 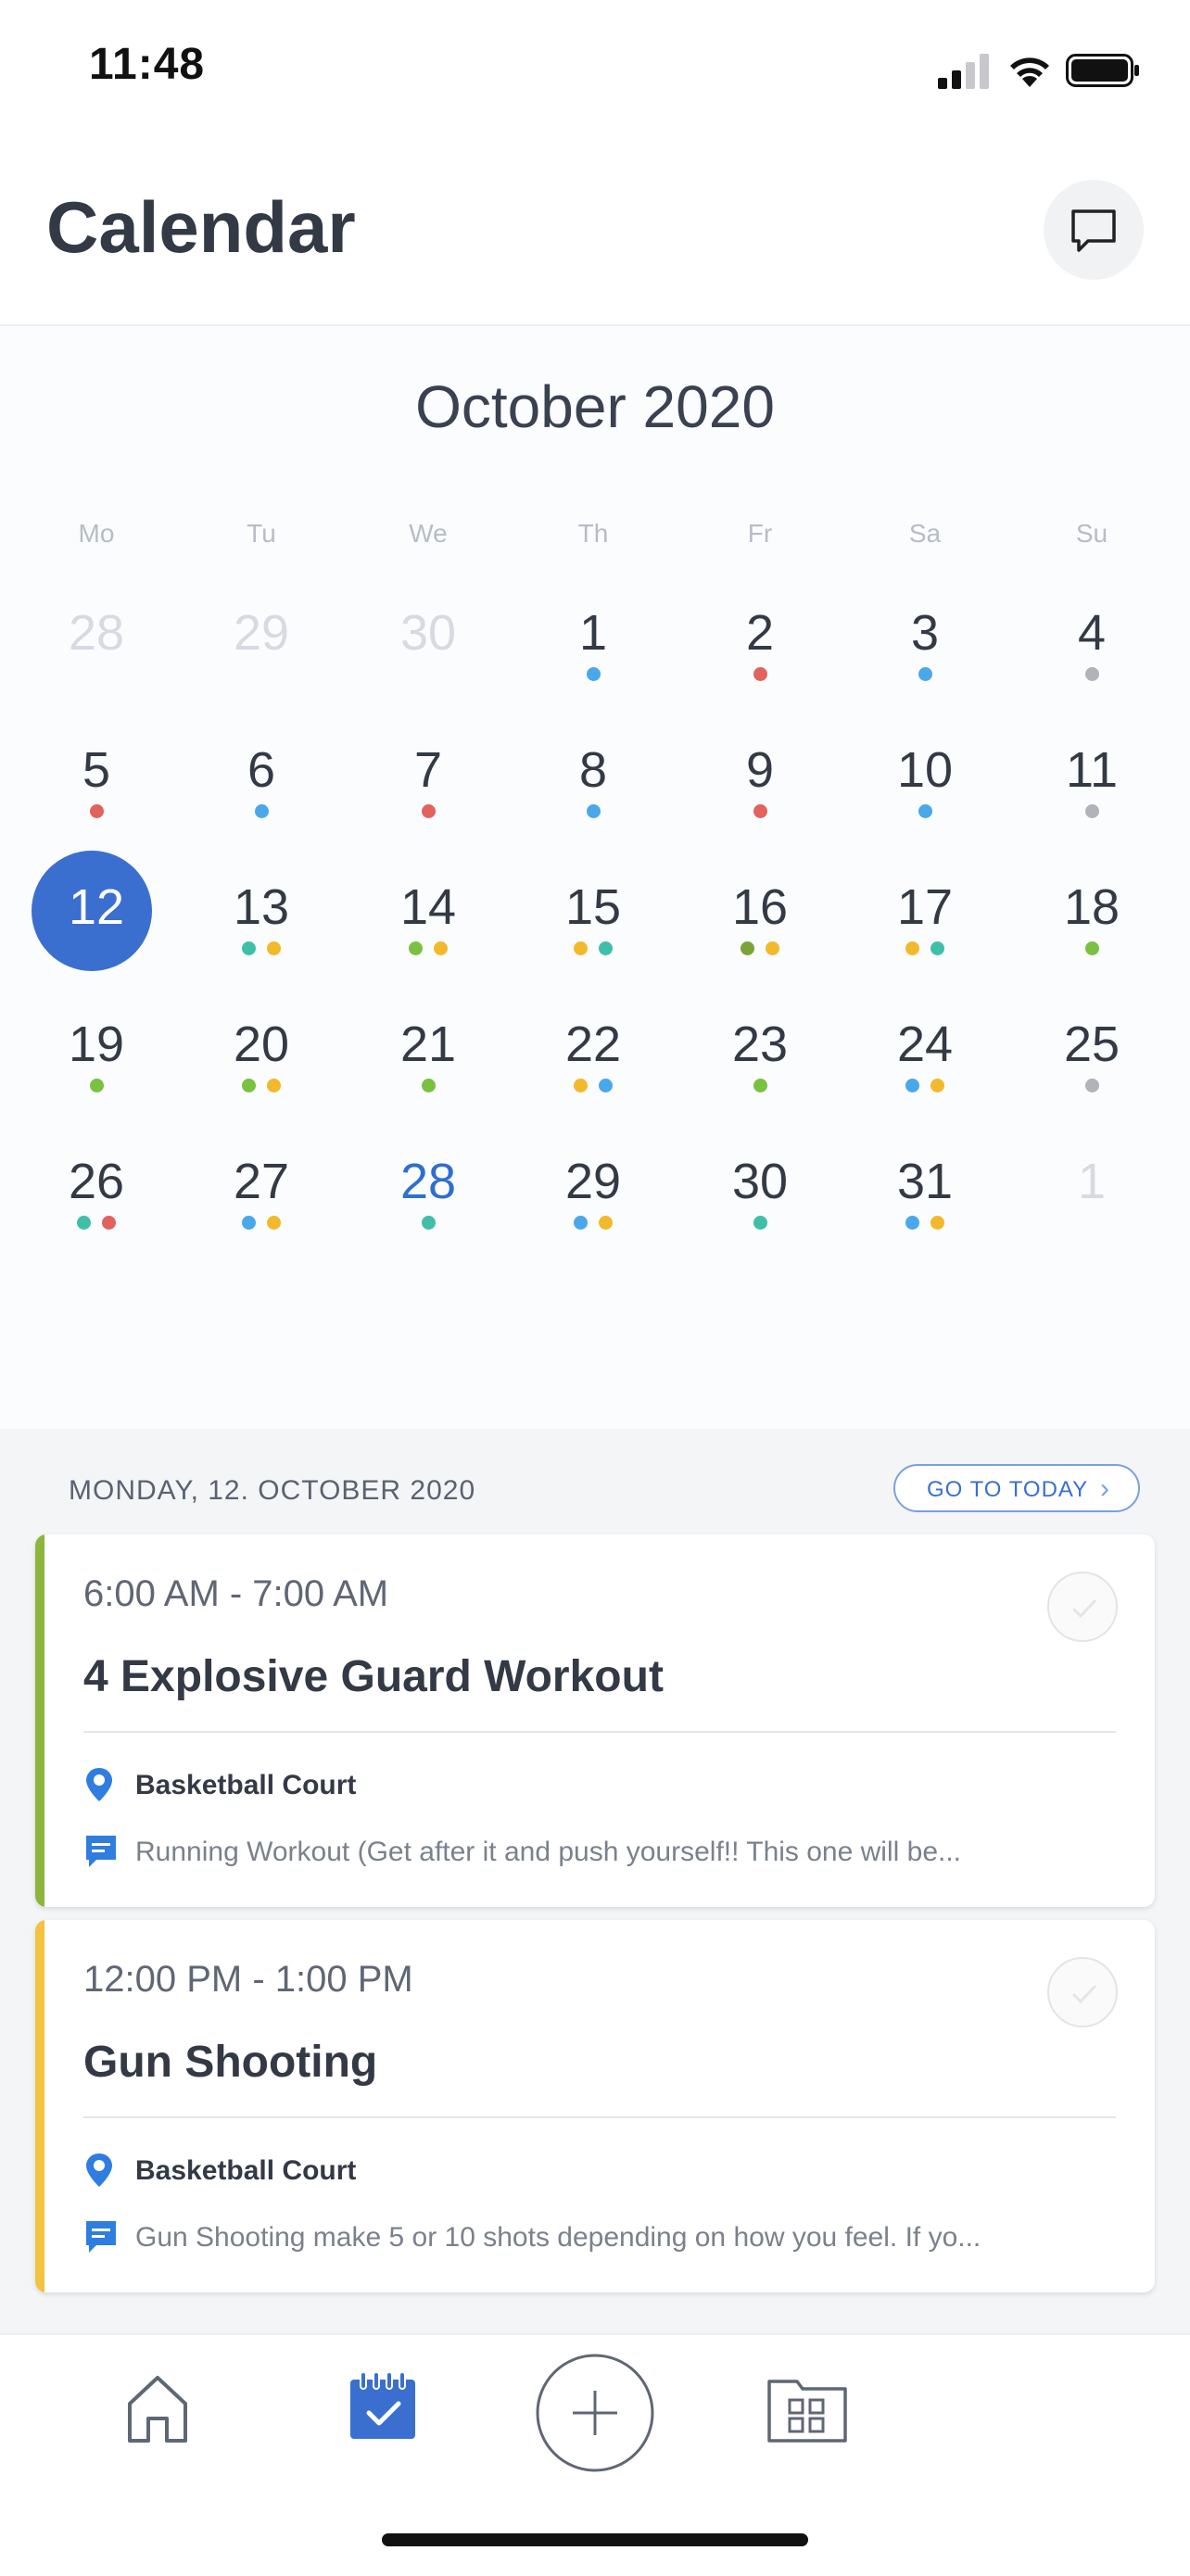 I want to click on event-title: Gun Shooting, so click(x=230, y=2062).